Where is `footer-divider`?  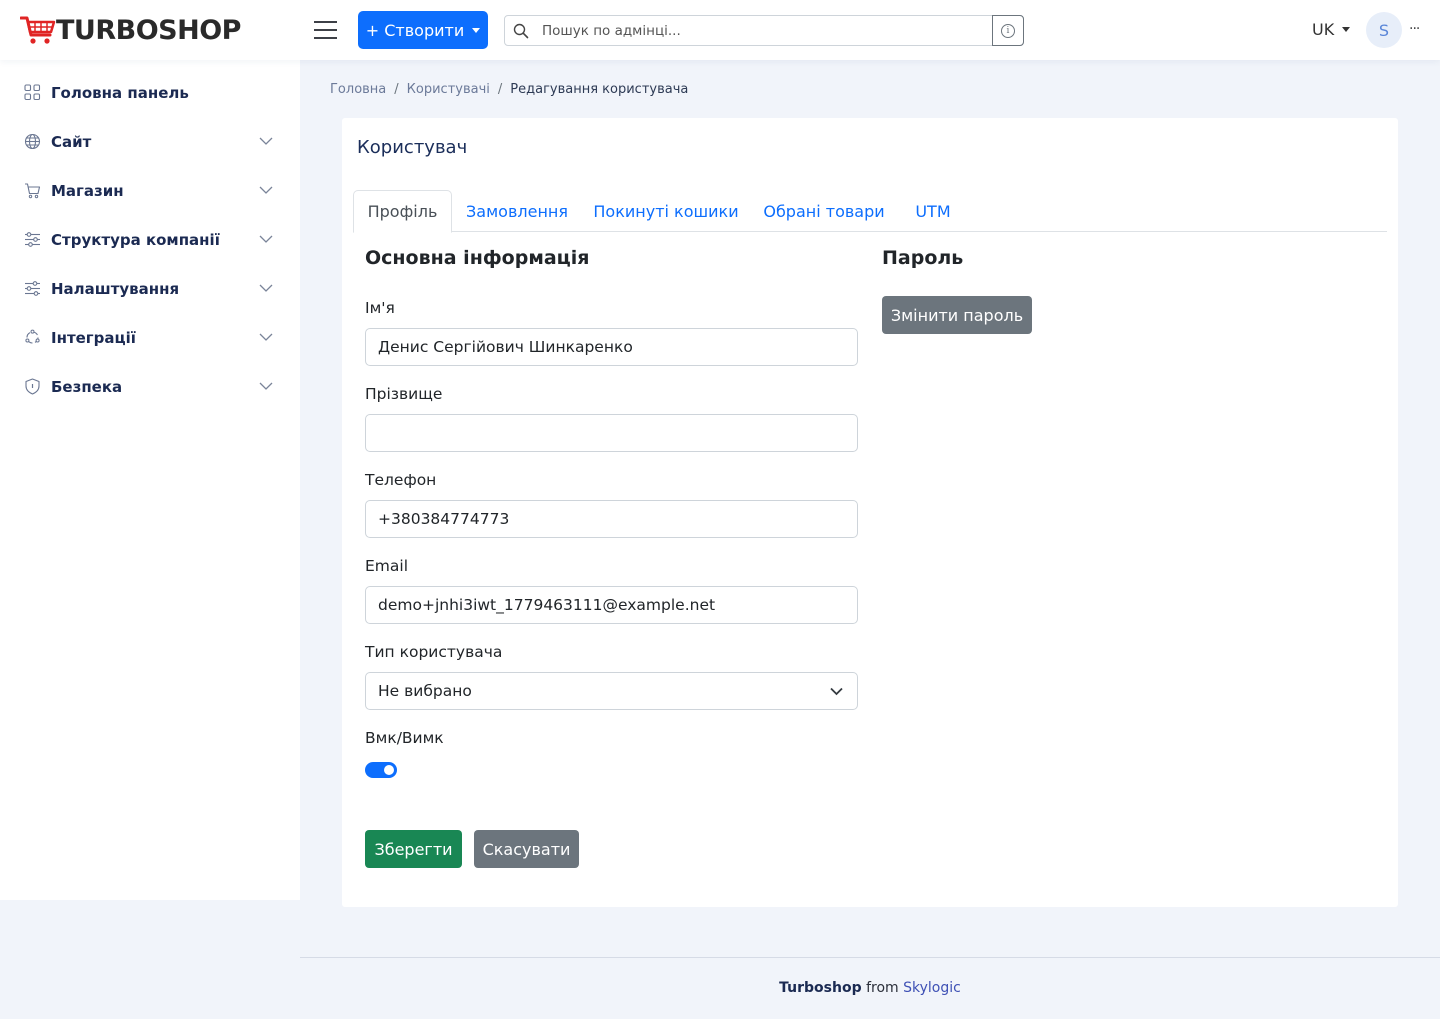
footer-divider is located at coordinates (870, 957).